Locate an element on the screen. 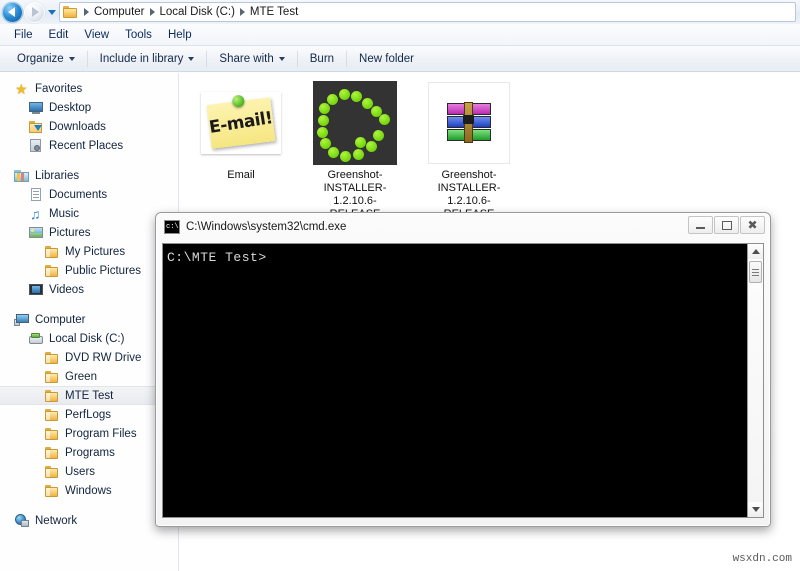 The width and height of the screenshot is (800, 571). file-item-email: E-mail! Email is located at coordinates (241, 151).